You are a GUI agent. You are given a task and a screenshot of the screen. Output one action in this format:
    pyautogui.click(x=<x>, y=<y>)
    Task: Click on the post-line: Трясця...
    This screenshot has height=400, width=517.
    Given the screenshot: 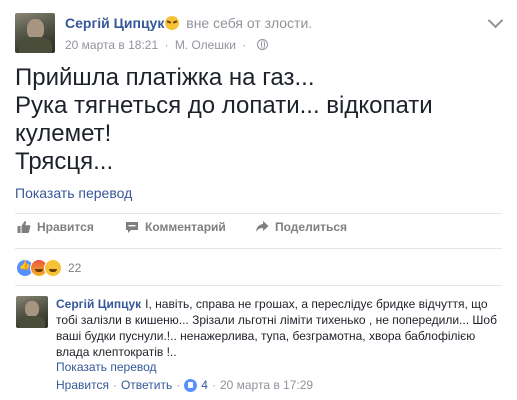 What is the action you would take?
    pyautogui.click(x=64, y=161)
    